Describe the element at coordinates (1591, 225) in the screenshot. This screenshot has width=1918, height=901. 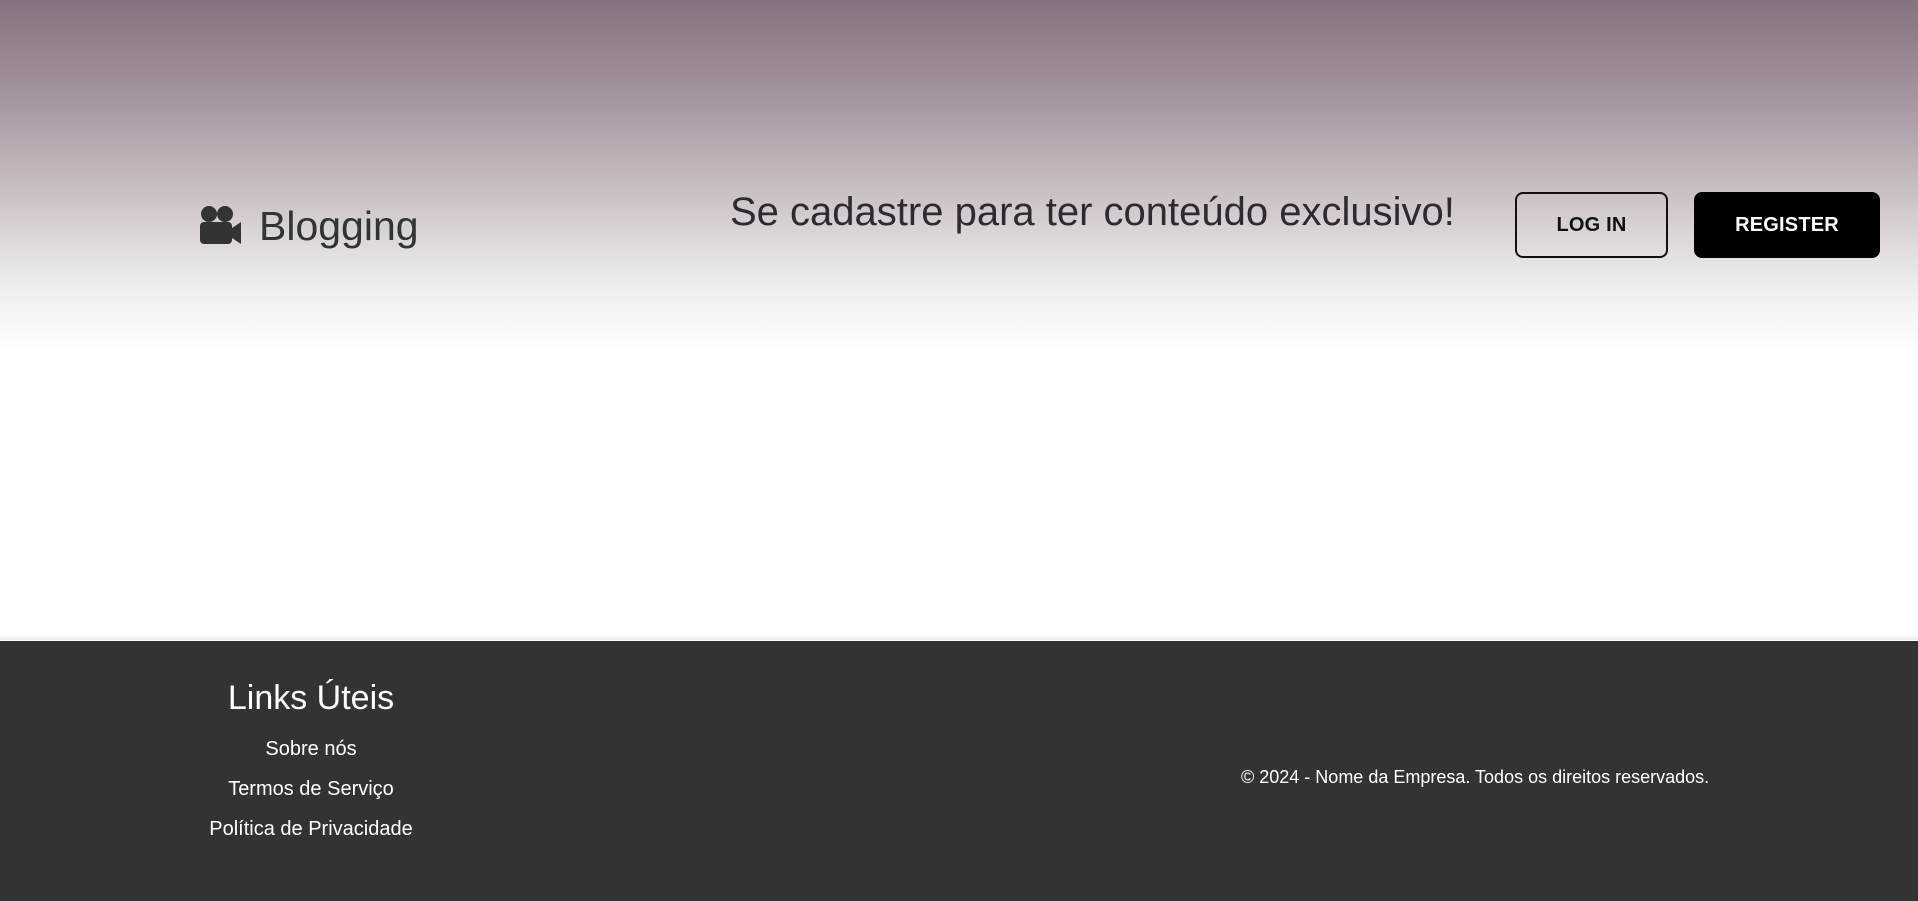
I see `login-button: LOG IN` at that location.